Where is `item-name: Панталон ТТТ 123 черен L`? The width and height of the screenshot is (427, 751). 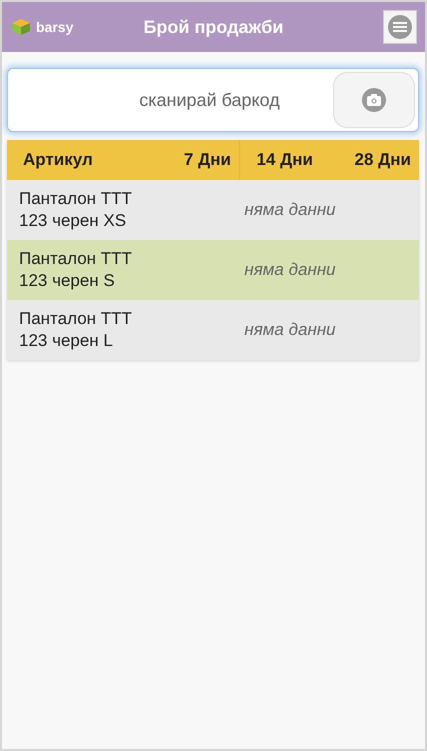
item-name: Панталон ТТТ 123 черен L is located at coordinates (84, 330).